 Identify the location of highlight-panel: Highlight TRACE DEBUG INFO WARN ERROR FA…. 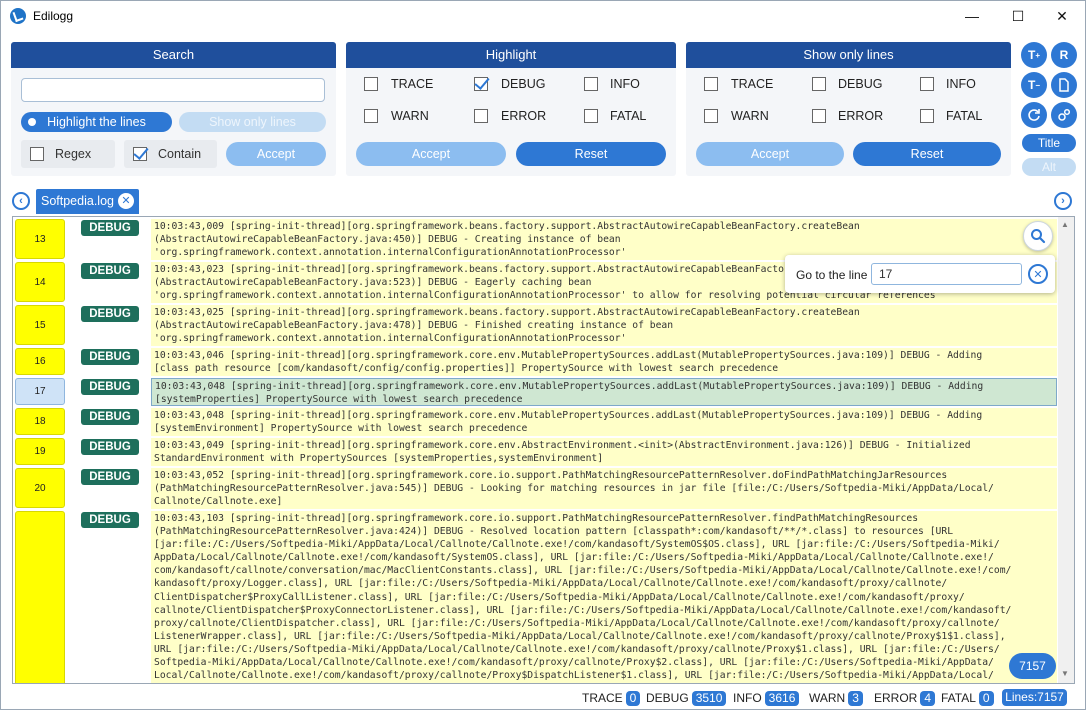
(511, 109).